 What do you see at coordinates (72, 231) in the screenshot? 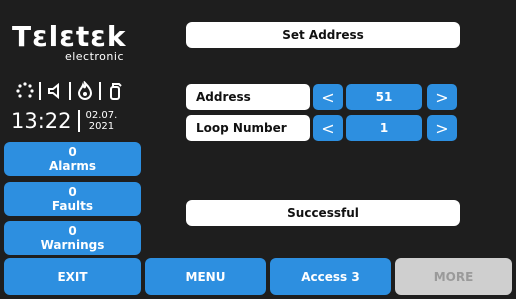
I see `warnings-count: 0` at bounding box center [72, 231].